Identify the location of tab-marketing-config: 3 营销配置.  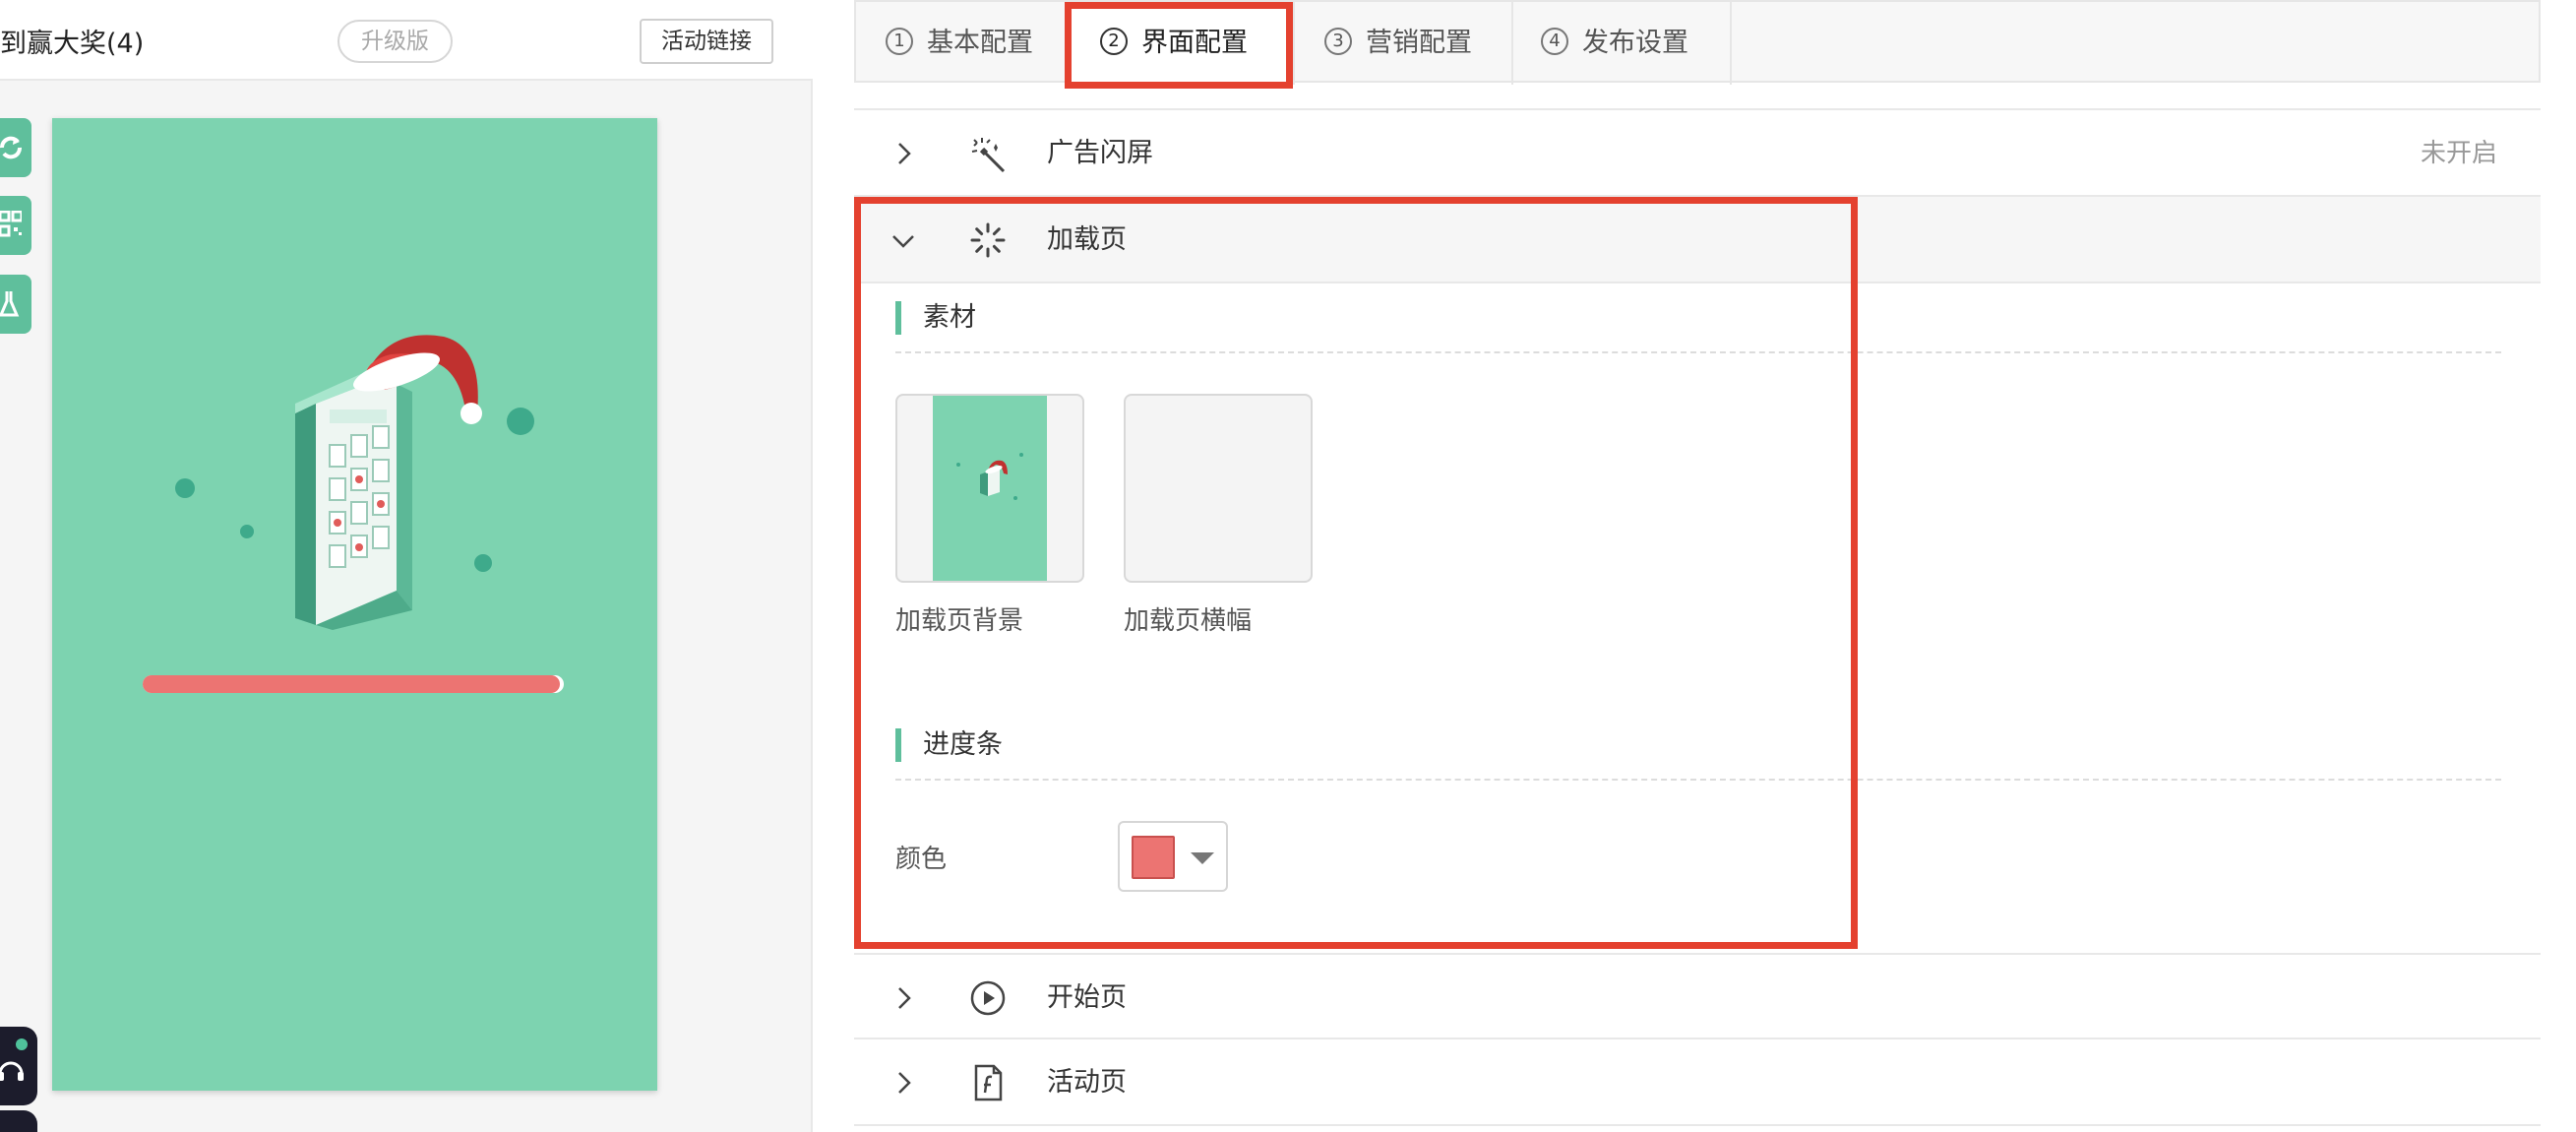
(1404, 43).